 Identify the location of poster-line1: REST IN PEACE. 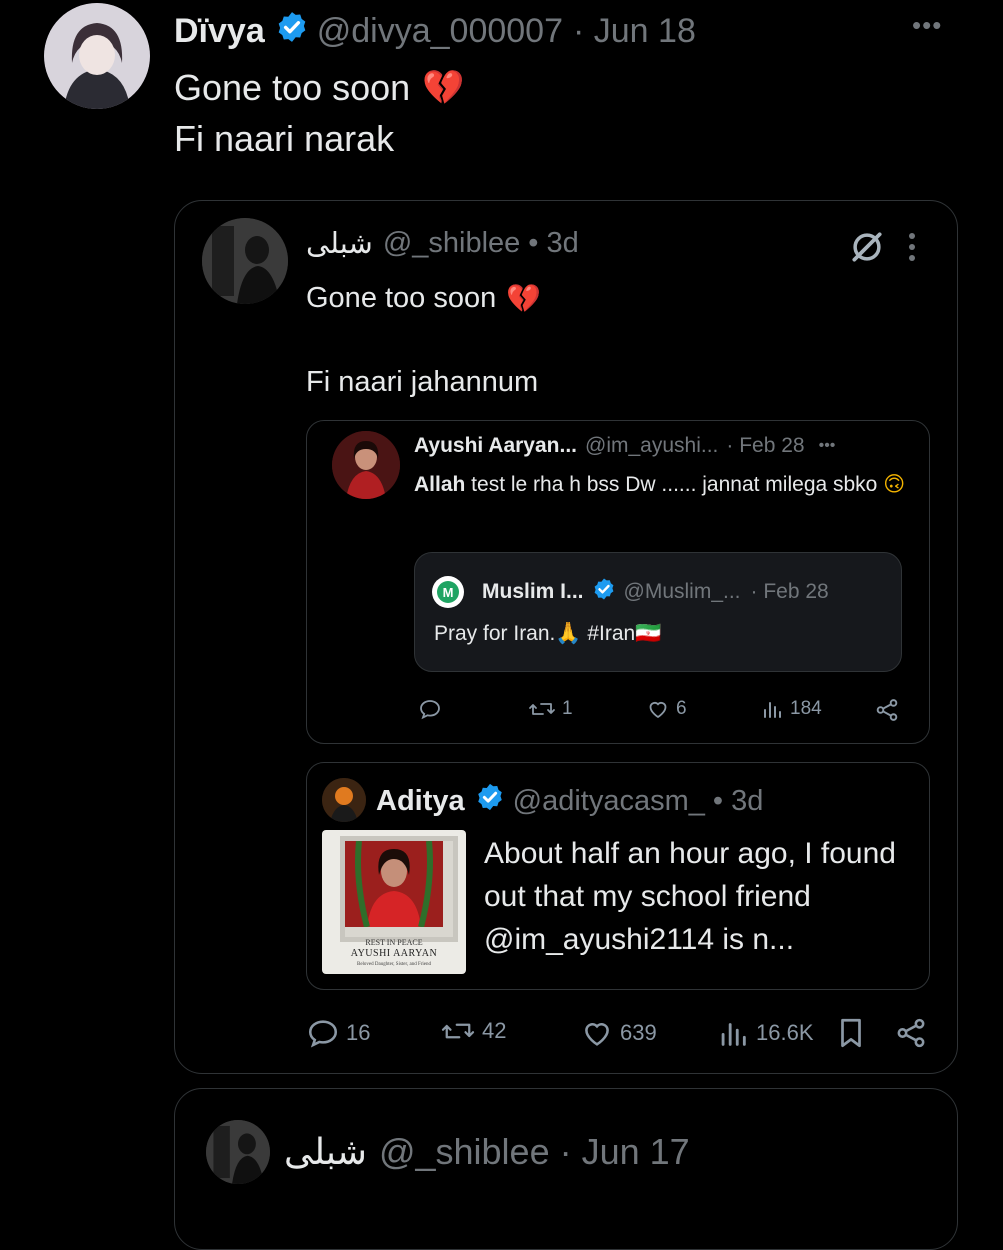
(394, 942).